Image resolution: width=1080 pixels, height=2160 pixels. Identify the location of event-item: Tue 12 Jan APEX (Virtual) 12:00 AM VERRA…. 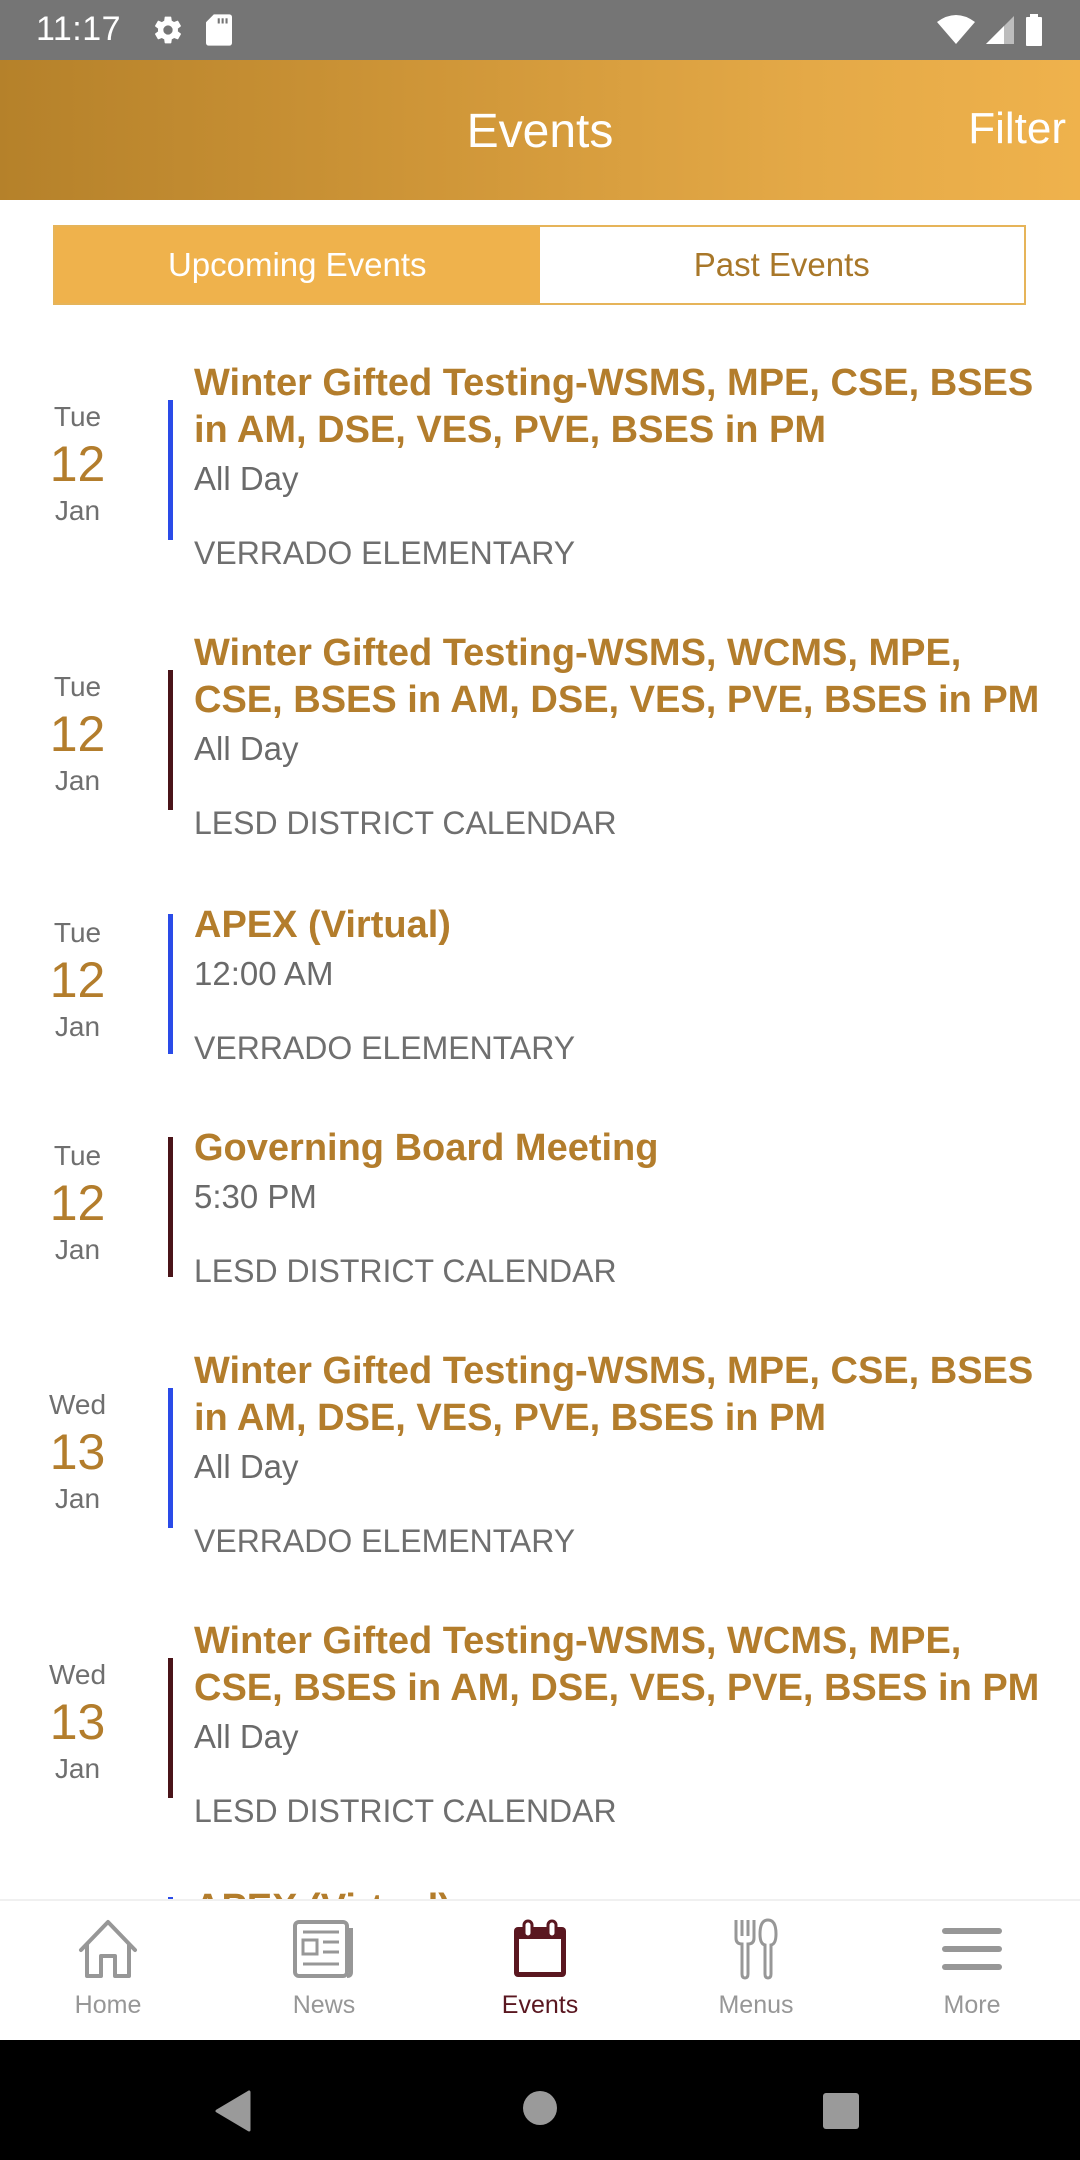
(540, 987).